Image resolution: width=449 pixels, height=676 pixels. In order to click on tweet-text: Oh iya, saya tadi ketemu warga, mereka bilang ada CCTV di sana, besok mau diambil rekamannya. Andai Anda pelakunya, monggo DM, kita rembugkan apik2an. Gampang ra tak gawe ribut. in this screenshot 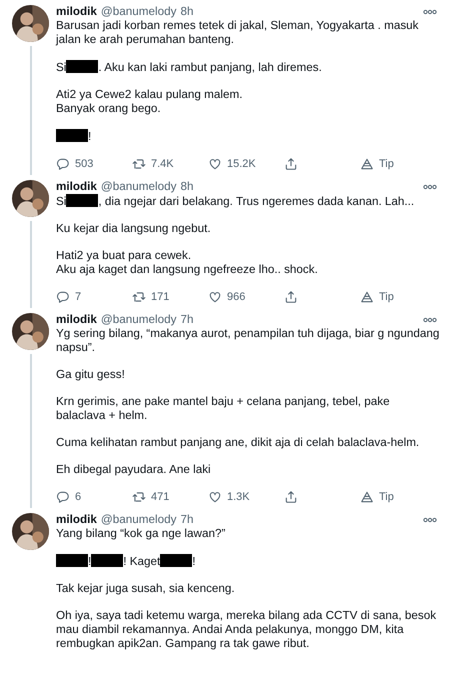, I will do `click(247, 630)`.